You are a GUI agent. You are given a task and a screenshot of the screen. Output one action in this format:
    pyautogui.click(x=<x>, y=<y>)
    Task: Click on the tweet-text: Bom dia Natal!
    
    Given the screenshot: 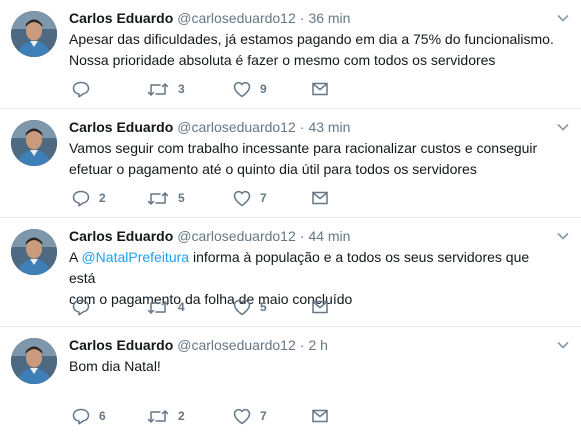 What is the action you would take?
    pyautogui.click(x=314, y=366)
    